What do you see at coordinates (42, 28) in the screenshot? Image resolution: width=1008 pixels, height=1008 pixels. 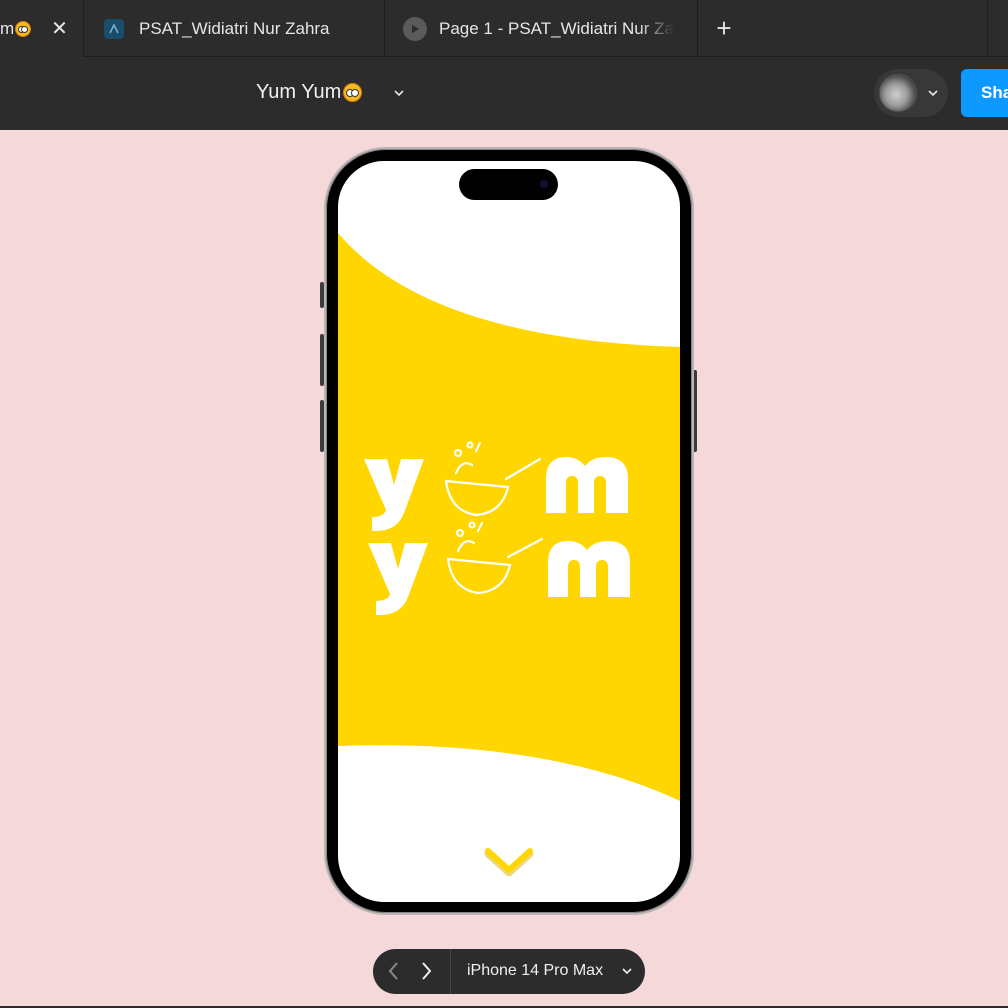 I see `tab-yum-yum: m ✕` at bounding box center [42, 28].